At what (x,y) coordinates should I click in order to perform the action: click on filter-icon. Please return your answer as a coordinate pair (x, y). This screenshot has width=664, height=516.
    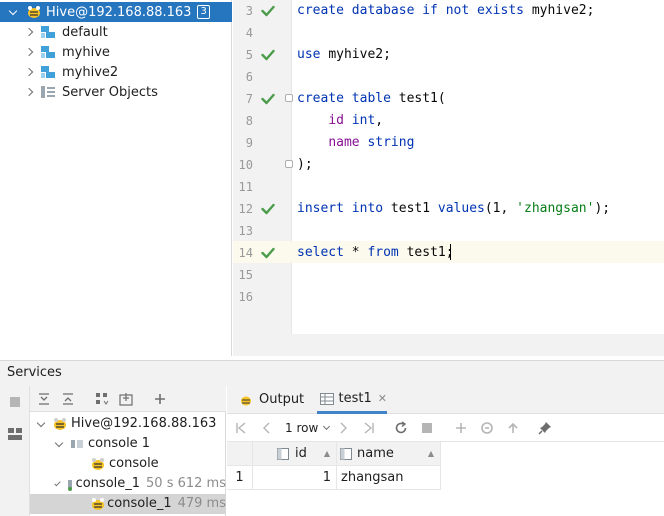
    Looking at the image, I should click on (126, 399).